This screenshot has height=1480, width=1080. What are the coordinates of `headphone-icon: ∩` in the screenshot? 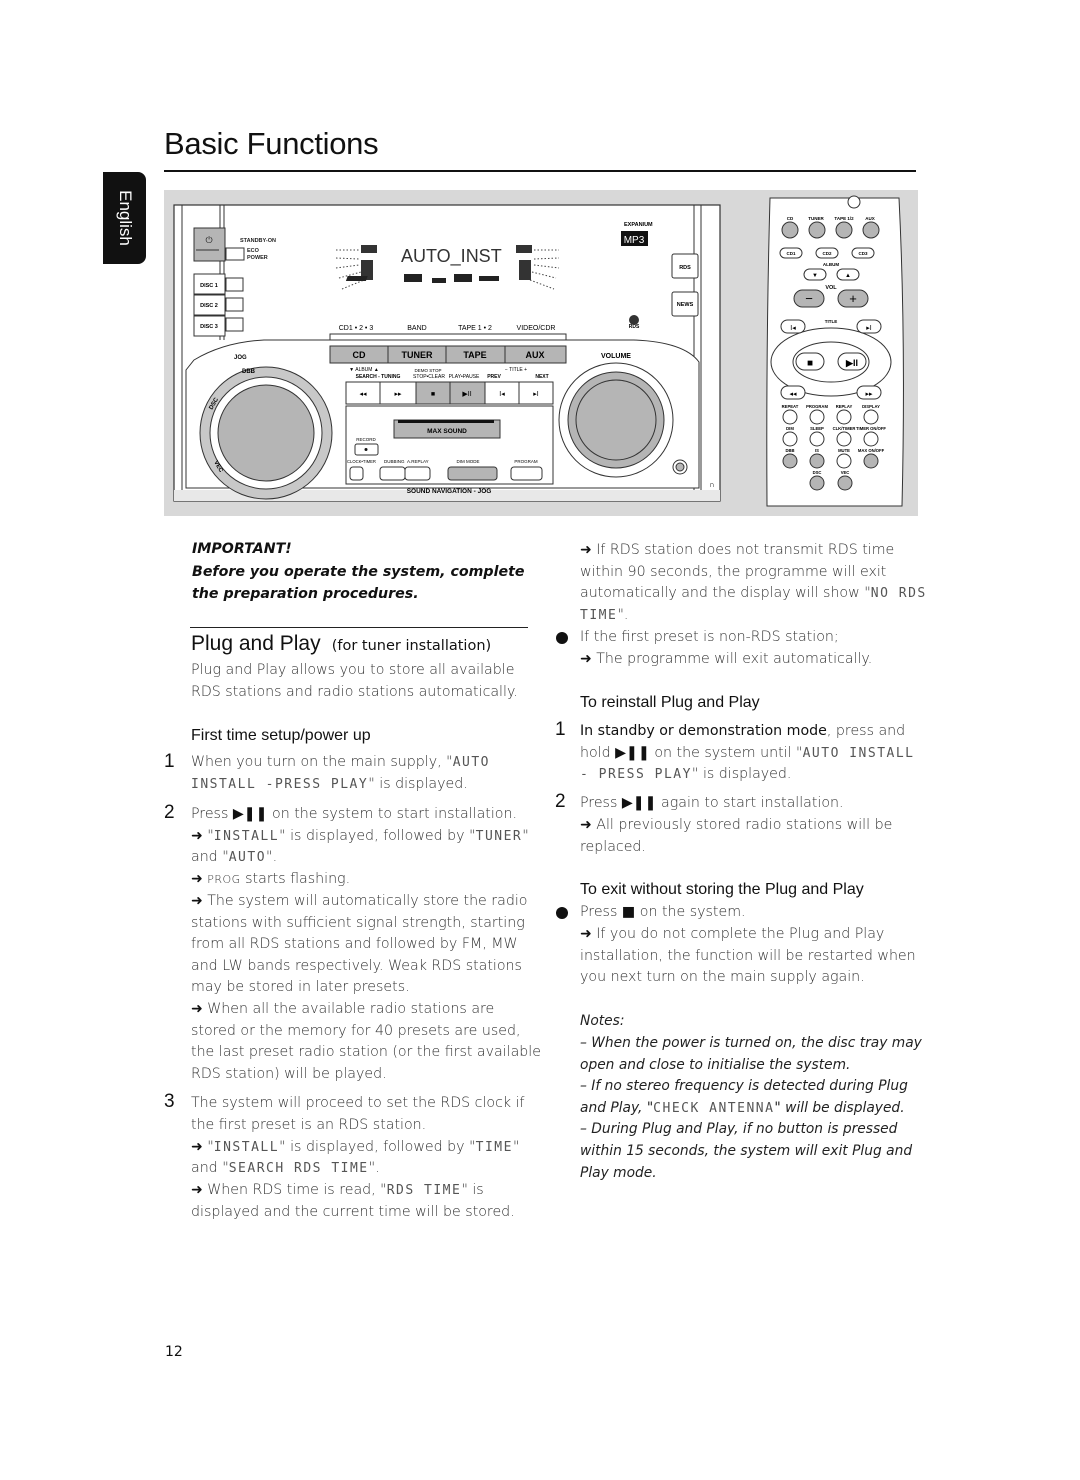 It's located at (712, 484).